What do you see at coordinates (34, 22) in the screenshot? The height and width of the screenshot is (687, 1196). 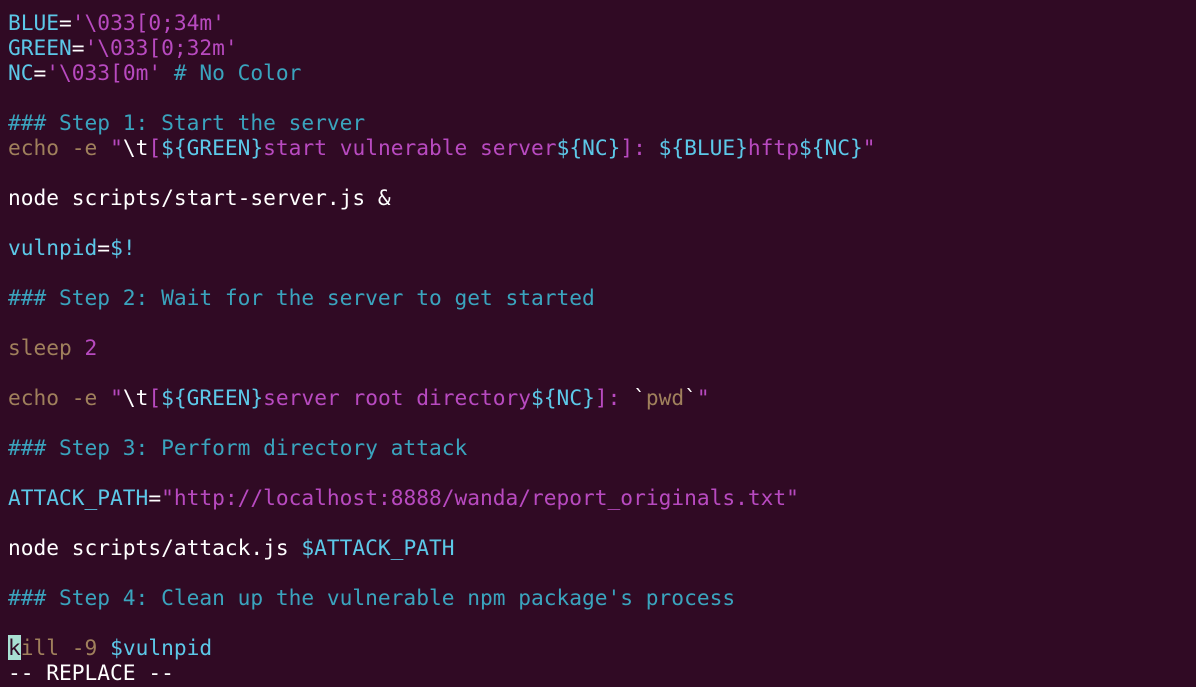 I see `code-token: BLUE` at bounding box center [34, 22].